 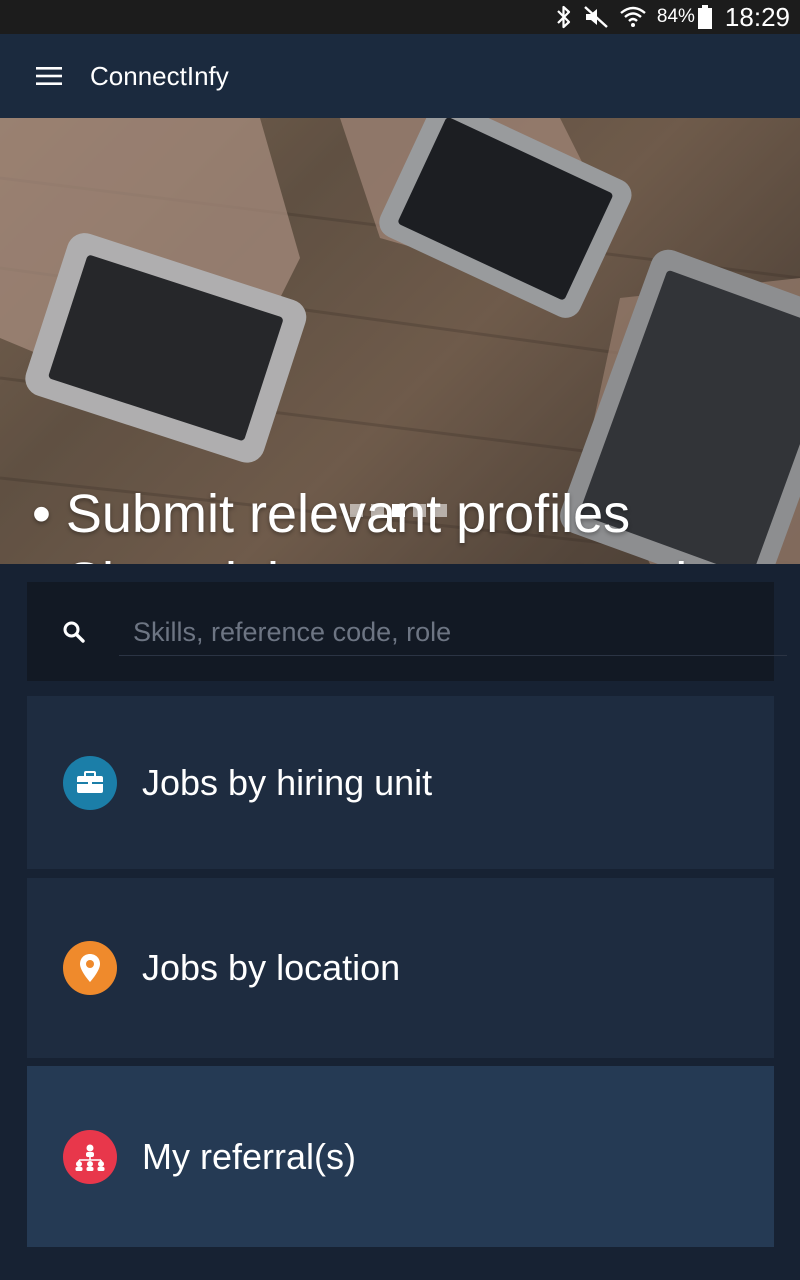 What do you see at coordinates (400, 76) in the screenshot?
I see `app-bar: ConnectInfy` at bounding box center [400, 76].